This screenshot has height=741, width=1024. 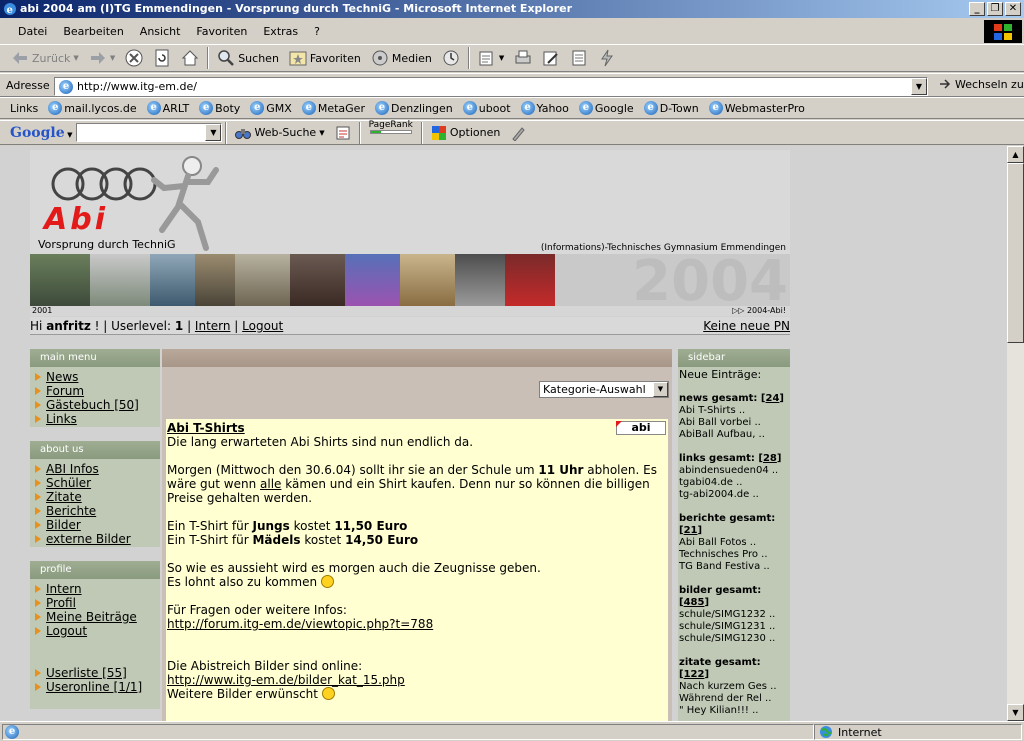 I want to click on close-button: ✕, so click(x=1013, y=9).